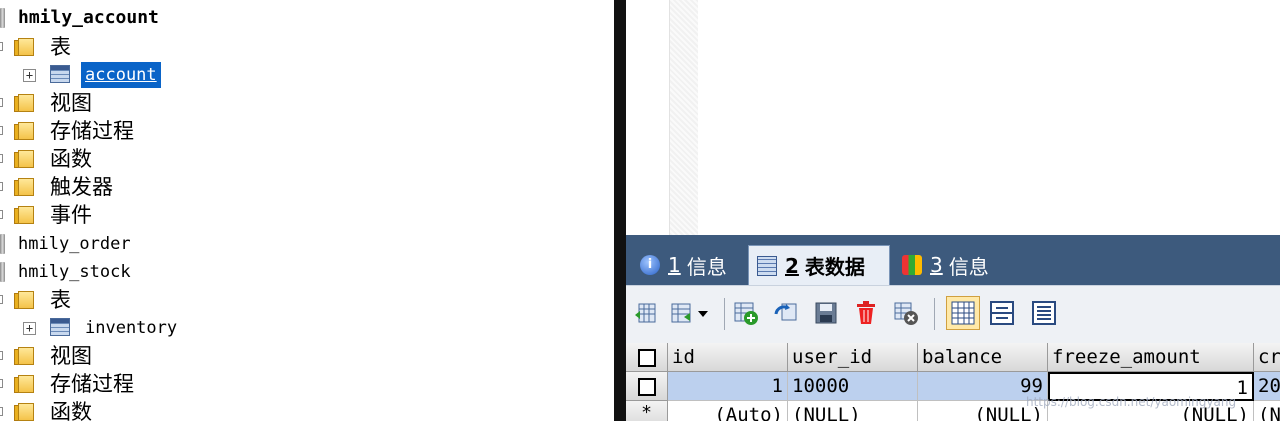 Image resolution: width=1280 pixels, height=421 pixels. Describe the element at coordinates (728, 386) in the screenshot. I see `cell-id: 1` at that location.